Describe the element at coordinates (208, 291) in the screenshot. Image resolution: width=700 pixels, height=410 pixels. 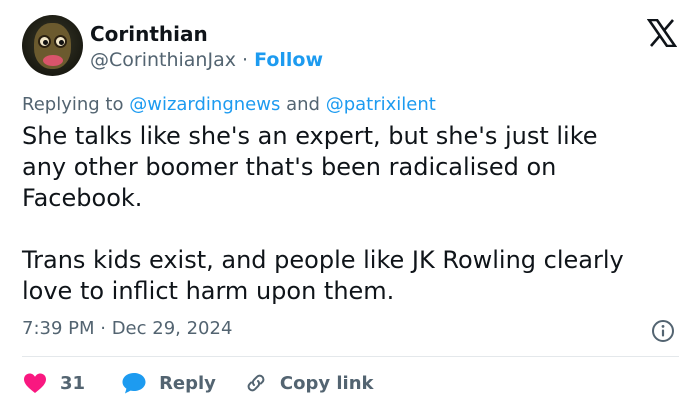
I see `tweet-line: love to inflict harm upon them.` at that location.